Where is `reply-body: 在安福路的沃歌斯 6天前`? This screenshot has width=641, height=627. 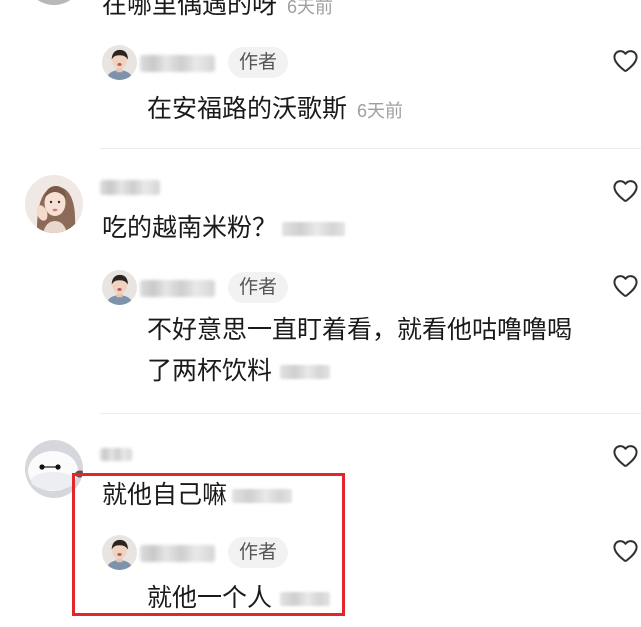
reply-body: 在安福路的沃歌斯 6天前 is located at coordinates (275, 110).